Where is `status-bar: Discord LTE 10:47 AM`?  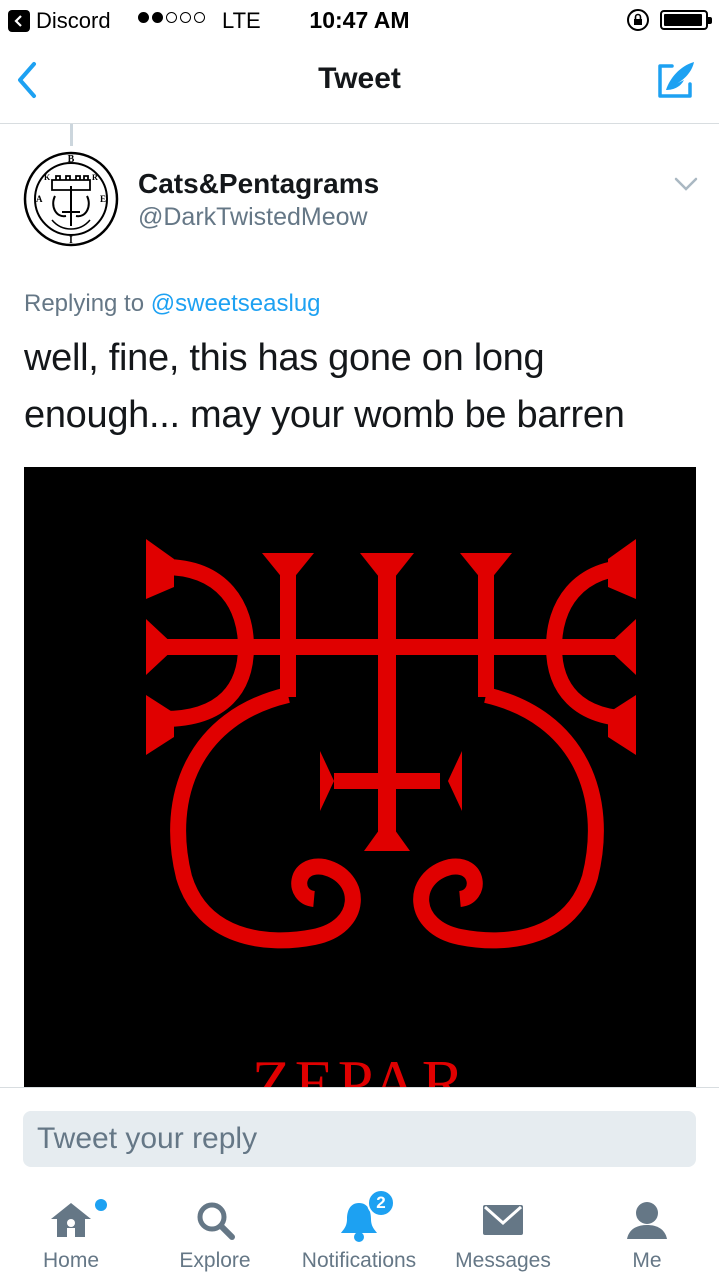 status-bar: Discord LTE 10:47 AM is located at coordinates (359, 20).